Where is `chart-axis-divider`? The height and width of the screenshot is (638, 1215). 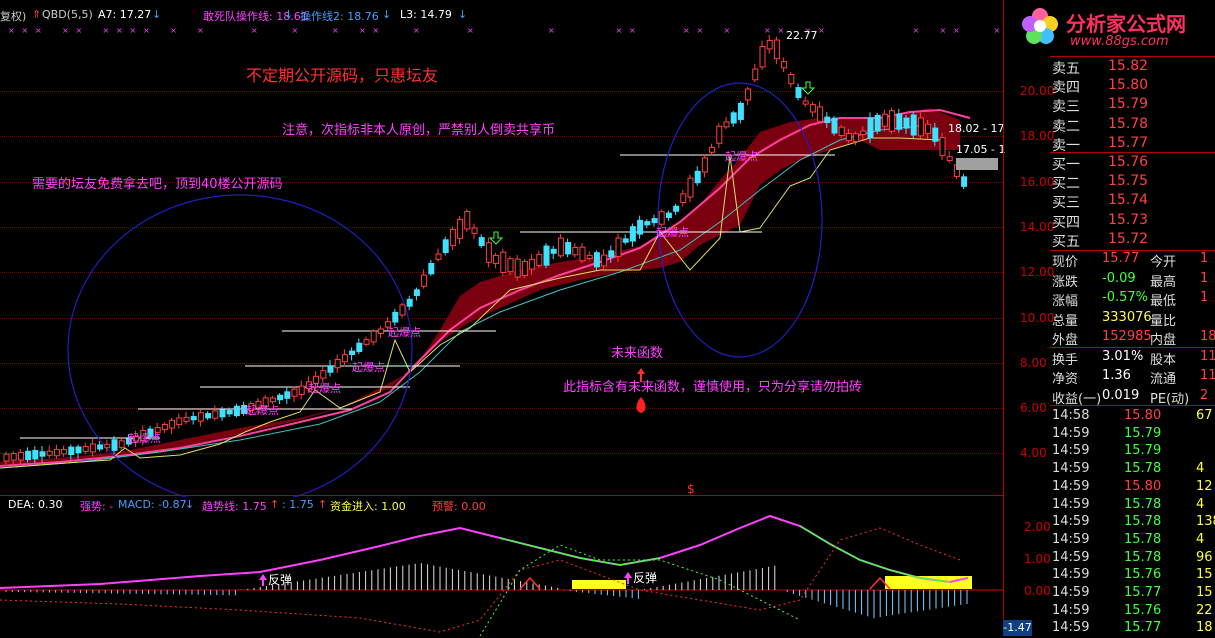 chart-axis-divider is located at coordinates (1003, 318).